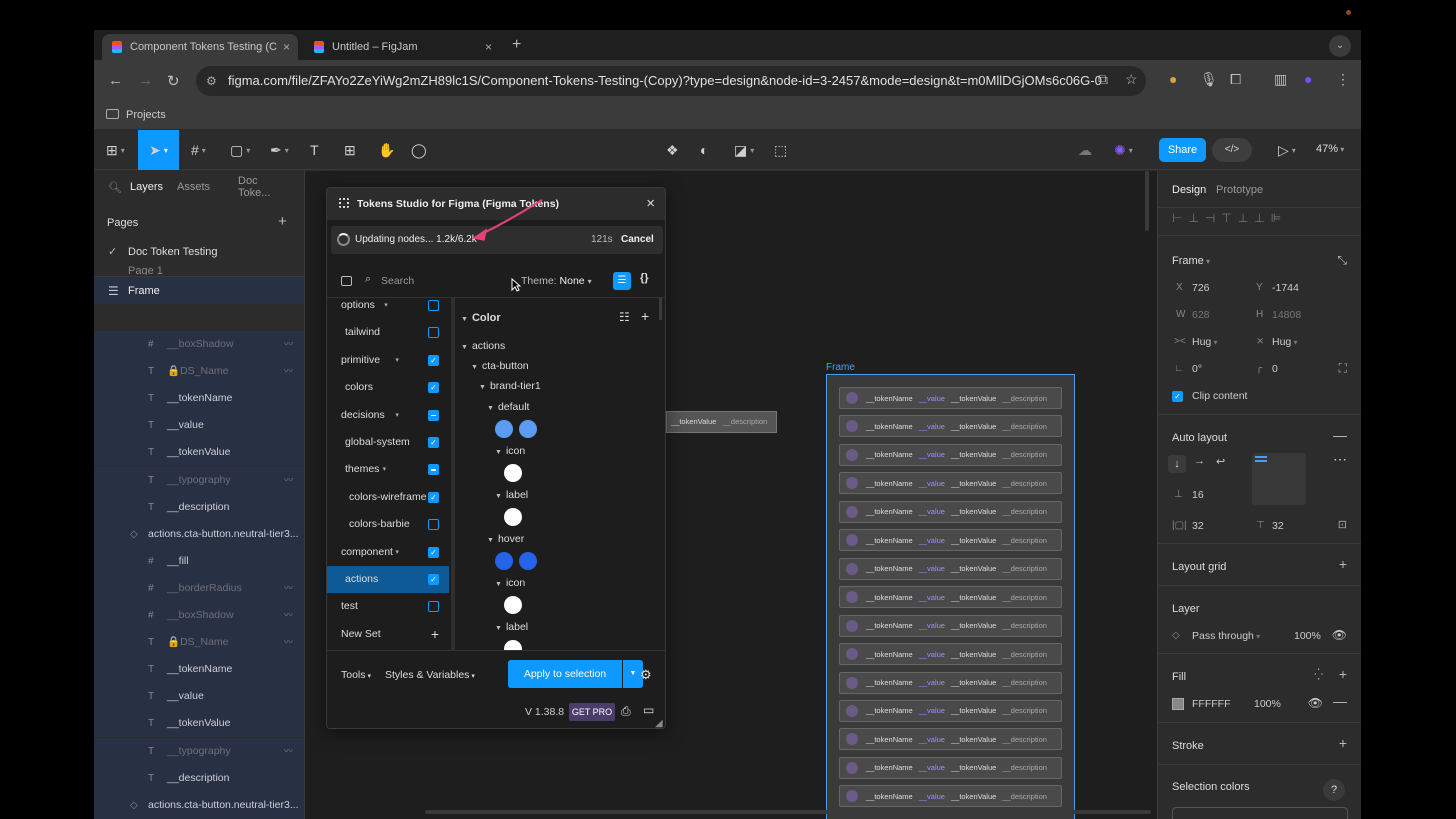  Describe the element at coordinates (626, 711) in the screenshot. I see `docs-book-icon: ⎙` at that location.